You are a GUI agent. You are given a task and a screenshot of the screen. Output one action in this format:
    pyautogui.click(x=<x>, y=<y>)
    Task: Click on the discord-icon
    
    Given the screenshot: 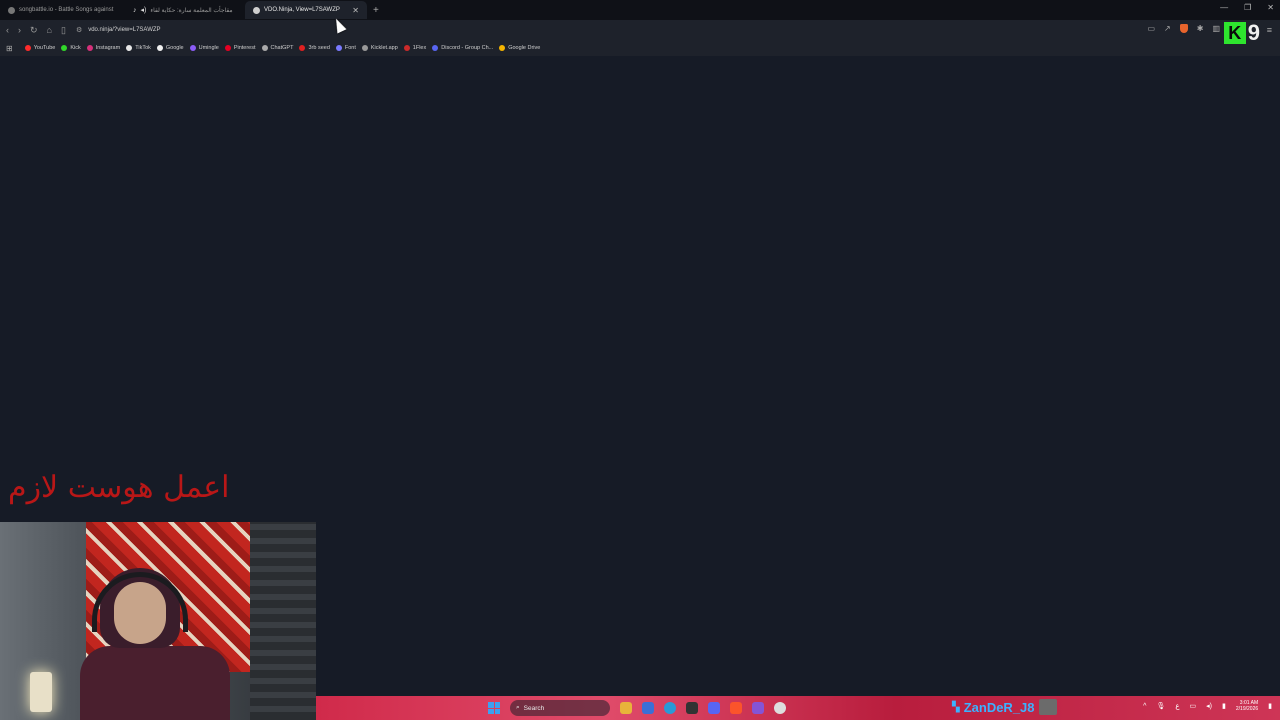 What is the action you would take?
    pyautogui.click(x=435, y=48)
    